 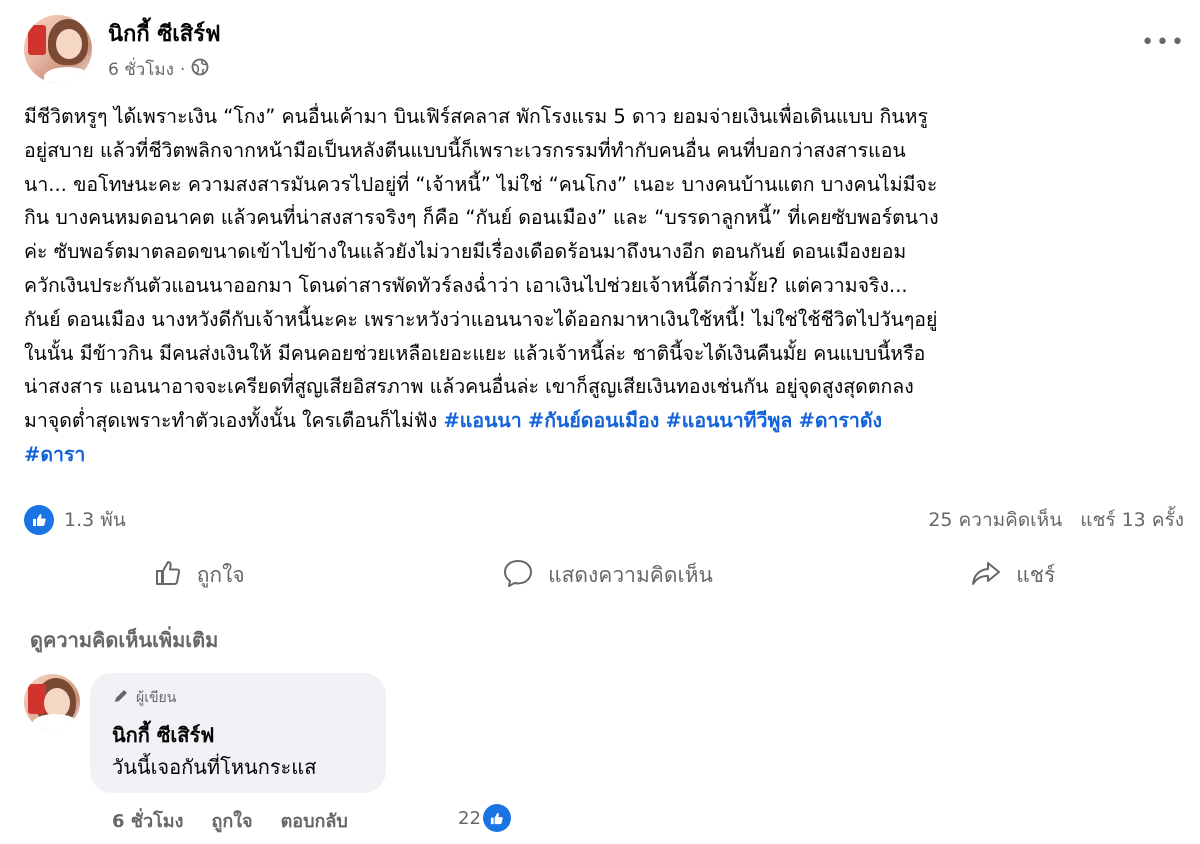 I want to click on comment-icon, so click(x=518, y=575).